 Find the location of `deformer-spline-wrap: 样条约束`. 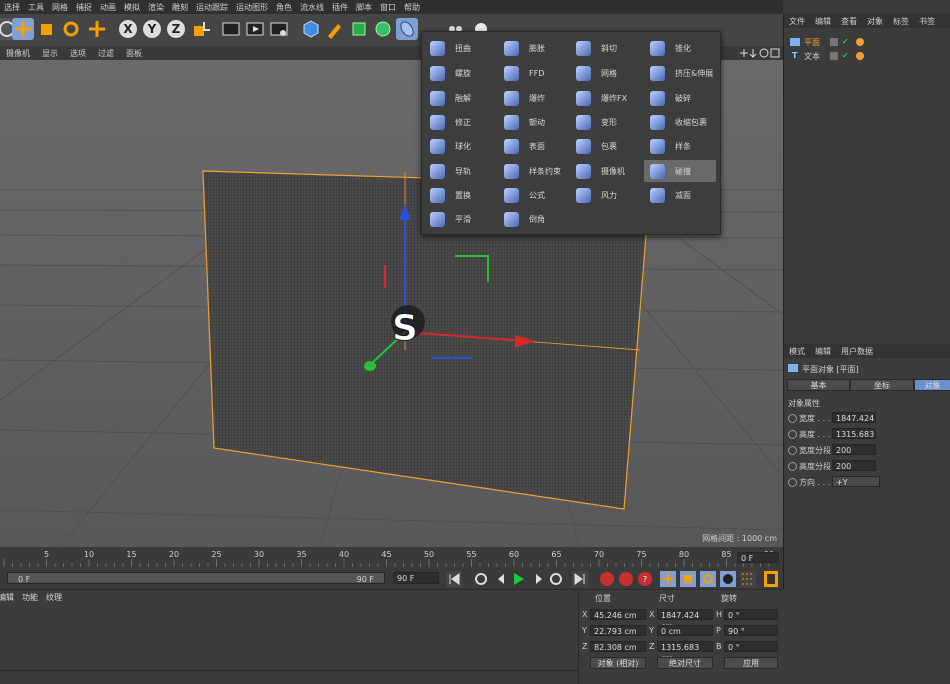

deformer-spline-wrap: 样条约束 is located at coordinates (534, 171).